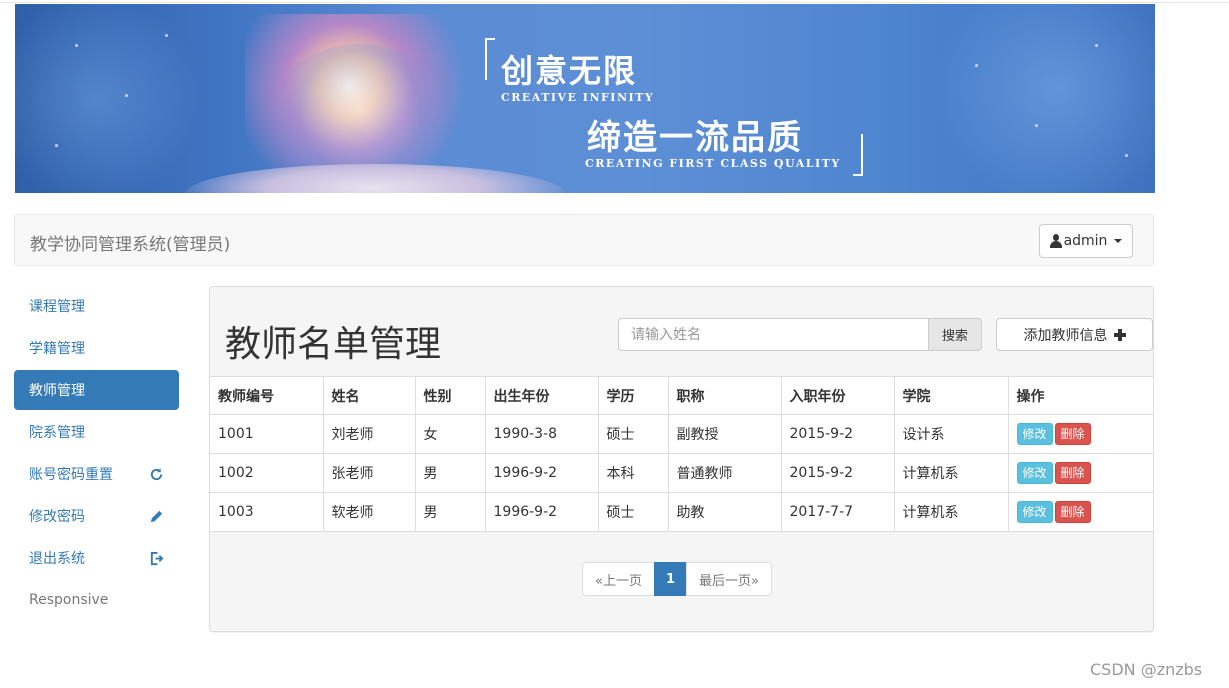 Image resolution: width=1229 pixels, height=688 pixels. Describe the element at coordinates (633, 395) in the screenshot. I see `col-header-degree: 学历` at that location.